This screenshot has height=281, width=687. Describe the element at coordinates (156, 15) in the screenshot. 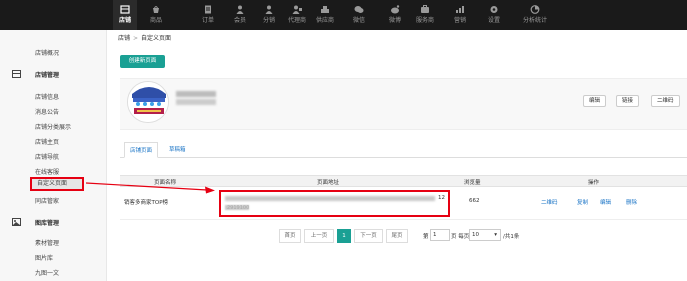

I see `nav-item-goods: 商品` at that location.